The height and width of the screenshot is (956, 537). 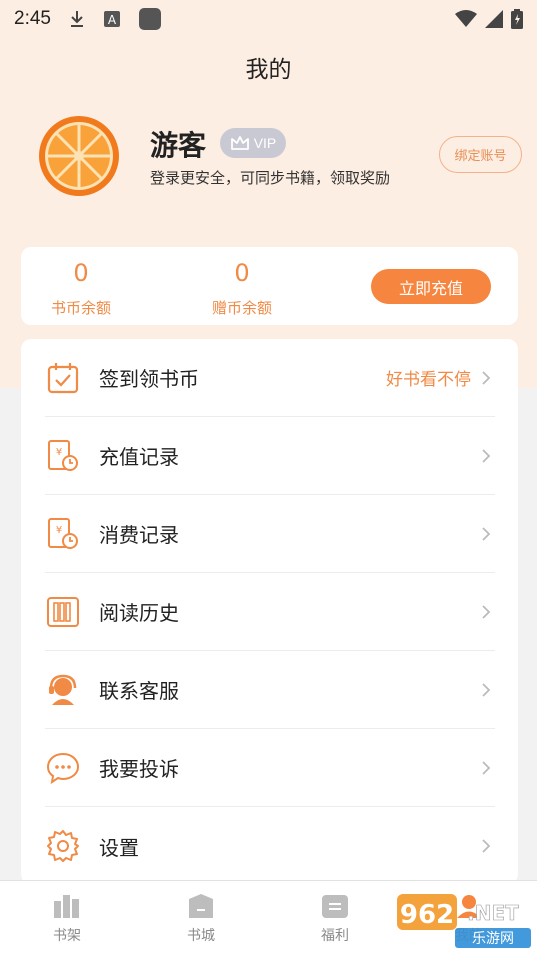 I want to click on tab-bookstore: 书城, so click(x=201, y=918).